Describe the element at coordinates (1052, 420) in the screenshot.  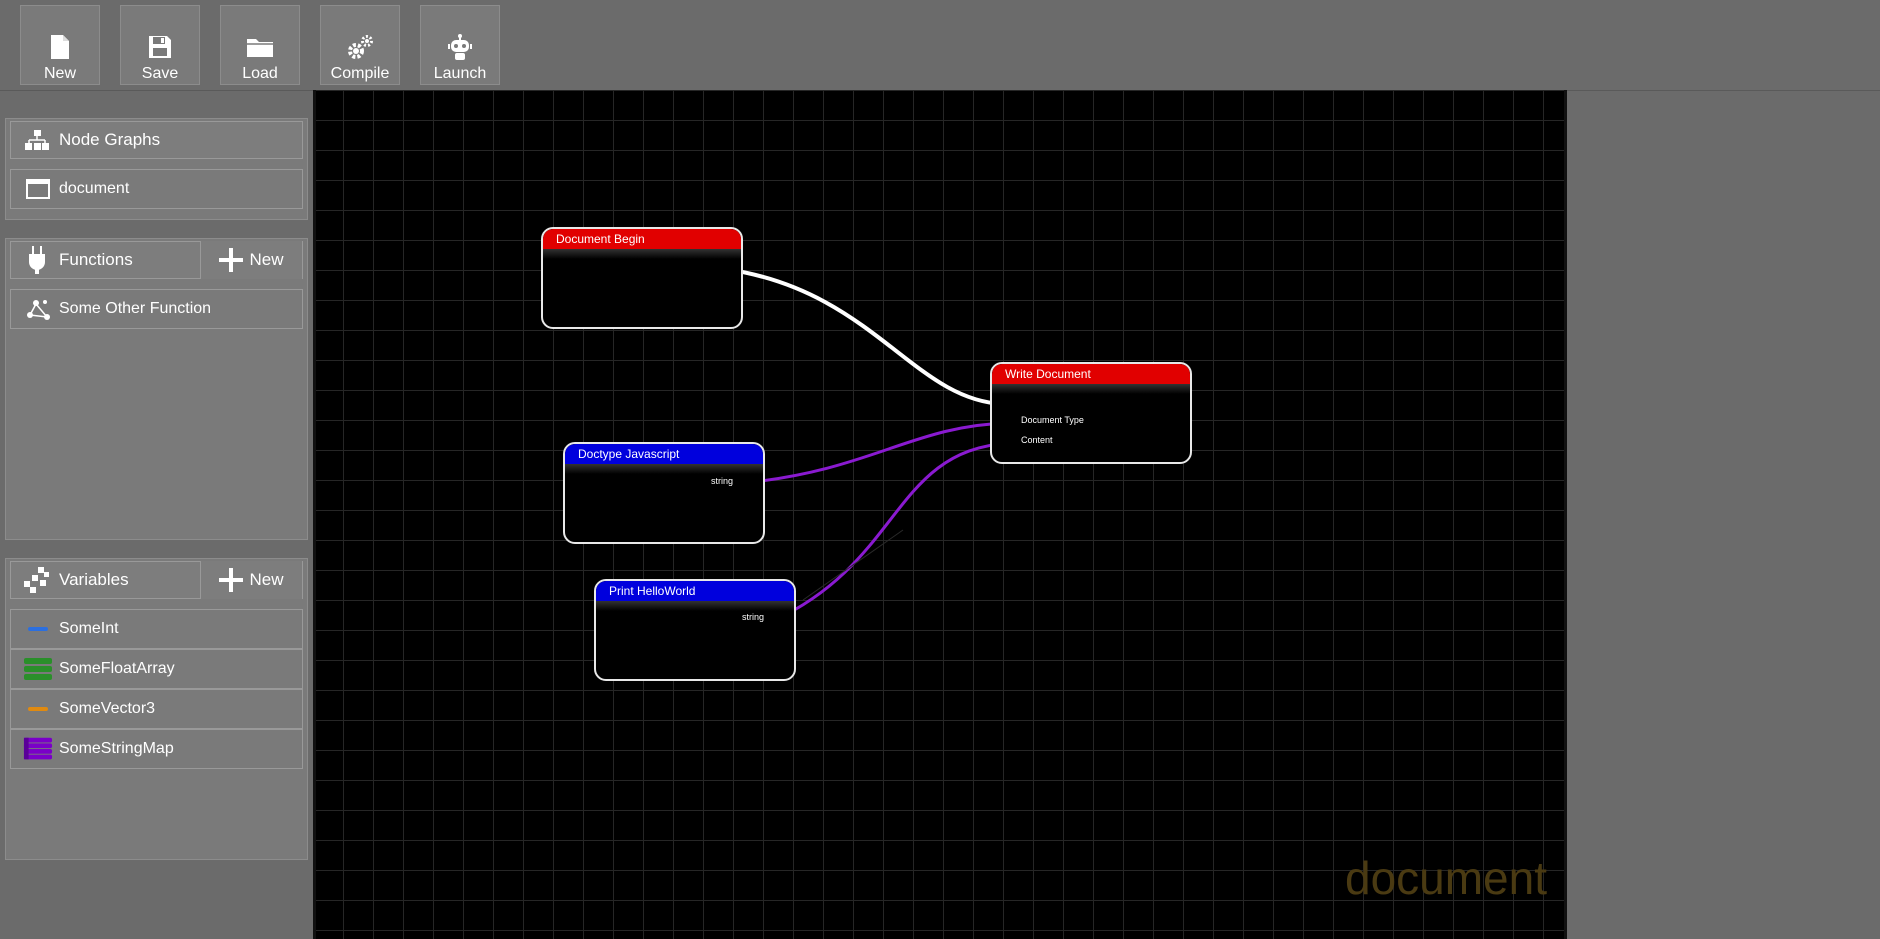
I see `pin-label-document-type: Document Type` at that location.